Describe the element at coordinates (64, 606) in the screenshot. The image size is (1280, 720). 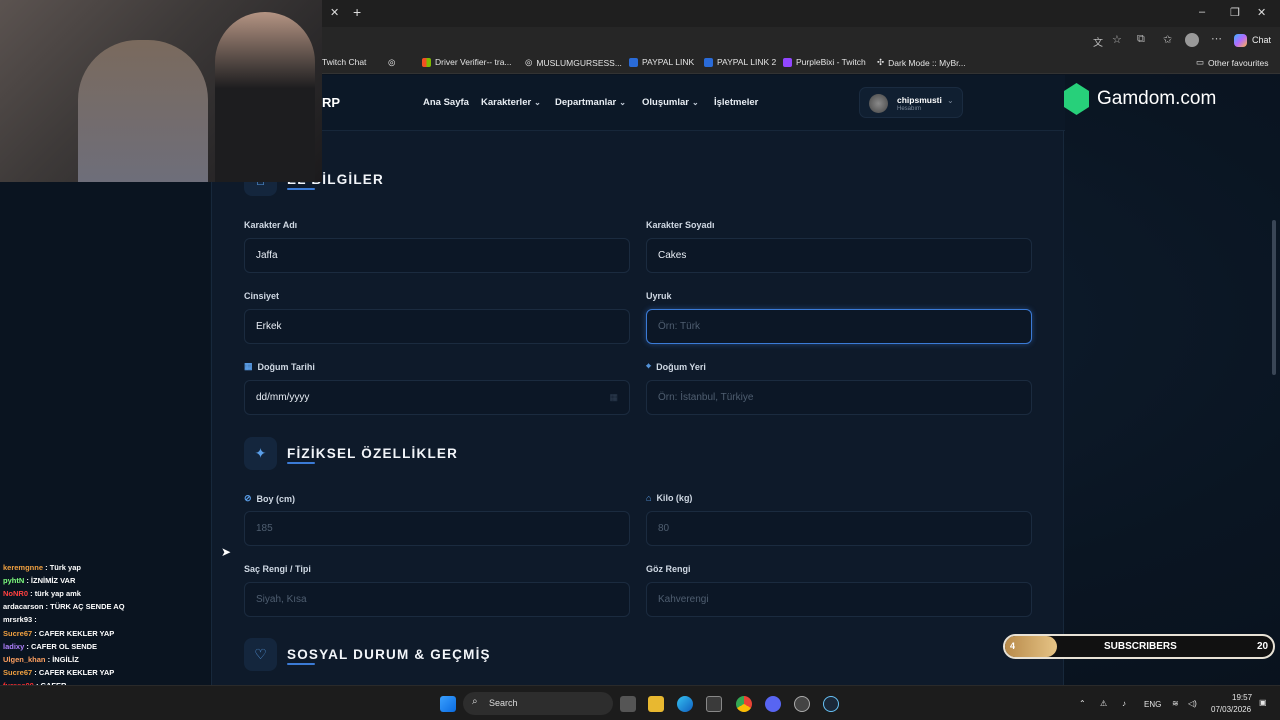
I see `chat-message: ardacarson : TÜRK AÇ SENDE AQ` at that location.